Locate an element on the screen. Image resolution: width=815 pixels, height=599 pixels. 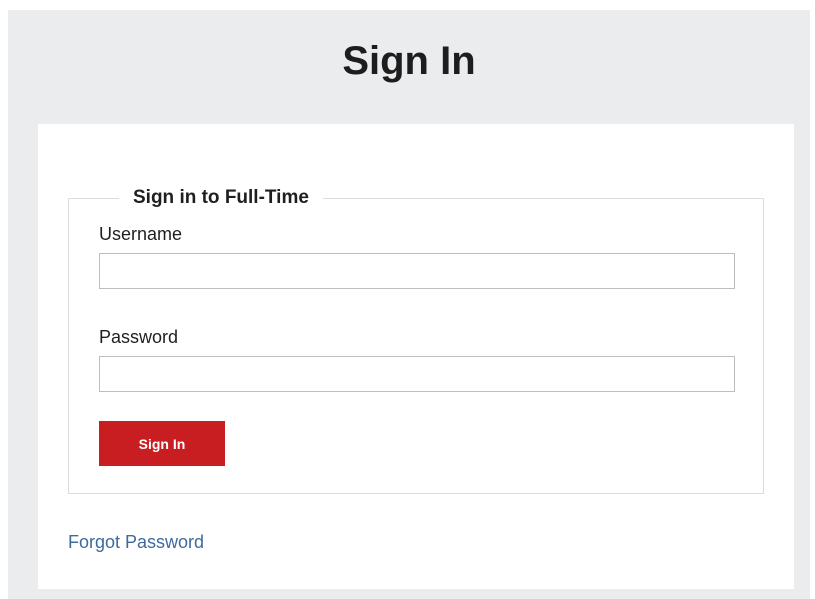
fieldset-legend: Sign in to Full-Time is located at coordinates (221, 198).